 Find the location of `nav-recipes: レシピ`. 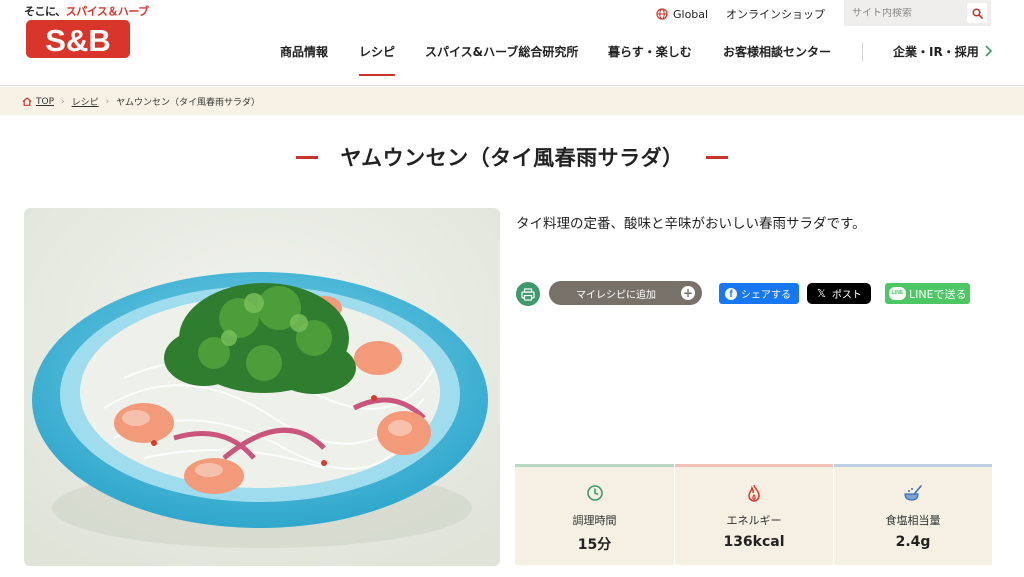

nav-recipes: レシピ is located at coordinates (377, 60).